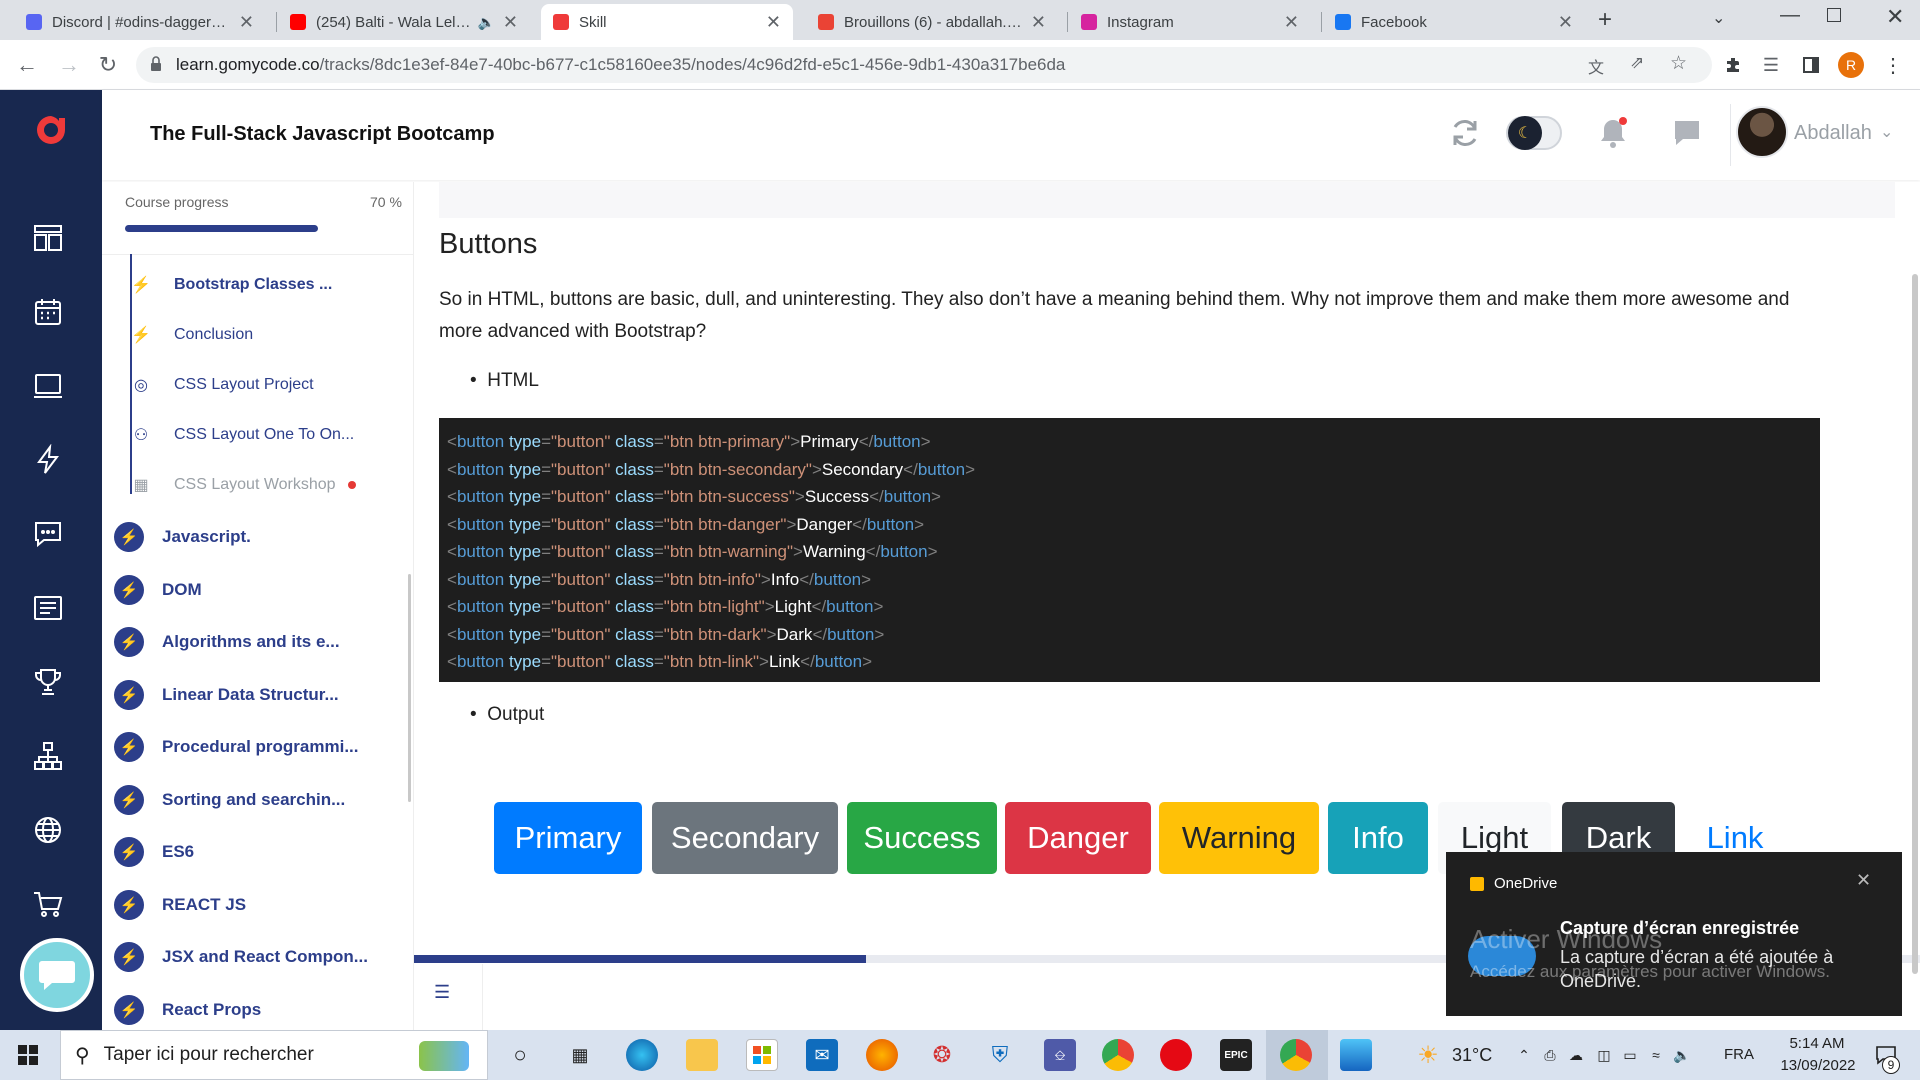 The image size is (1920, 1080). I want to click on share-icon: ⇗, so click(1637, 63).